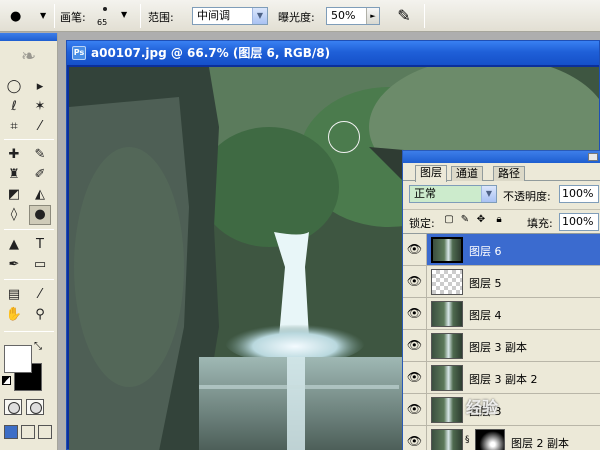  What do you see at coordinates (40, 127) in the screenshot?
I see `slice-tool-icon: ⁄` at bounding box center [40, 127].